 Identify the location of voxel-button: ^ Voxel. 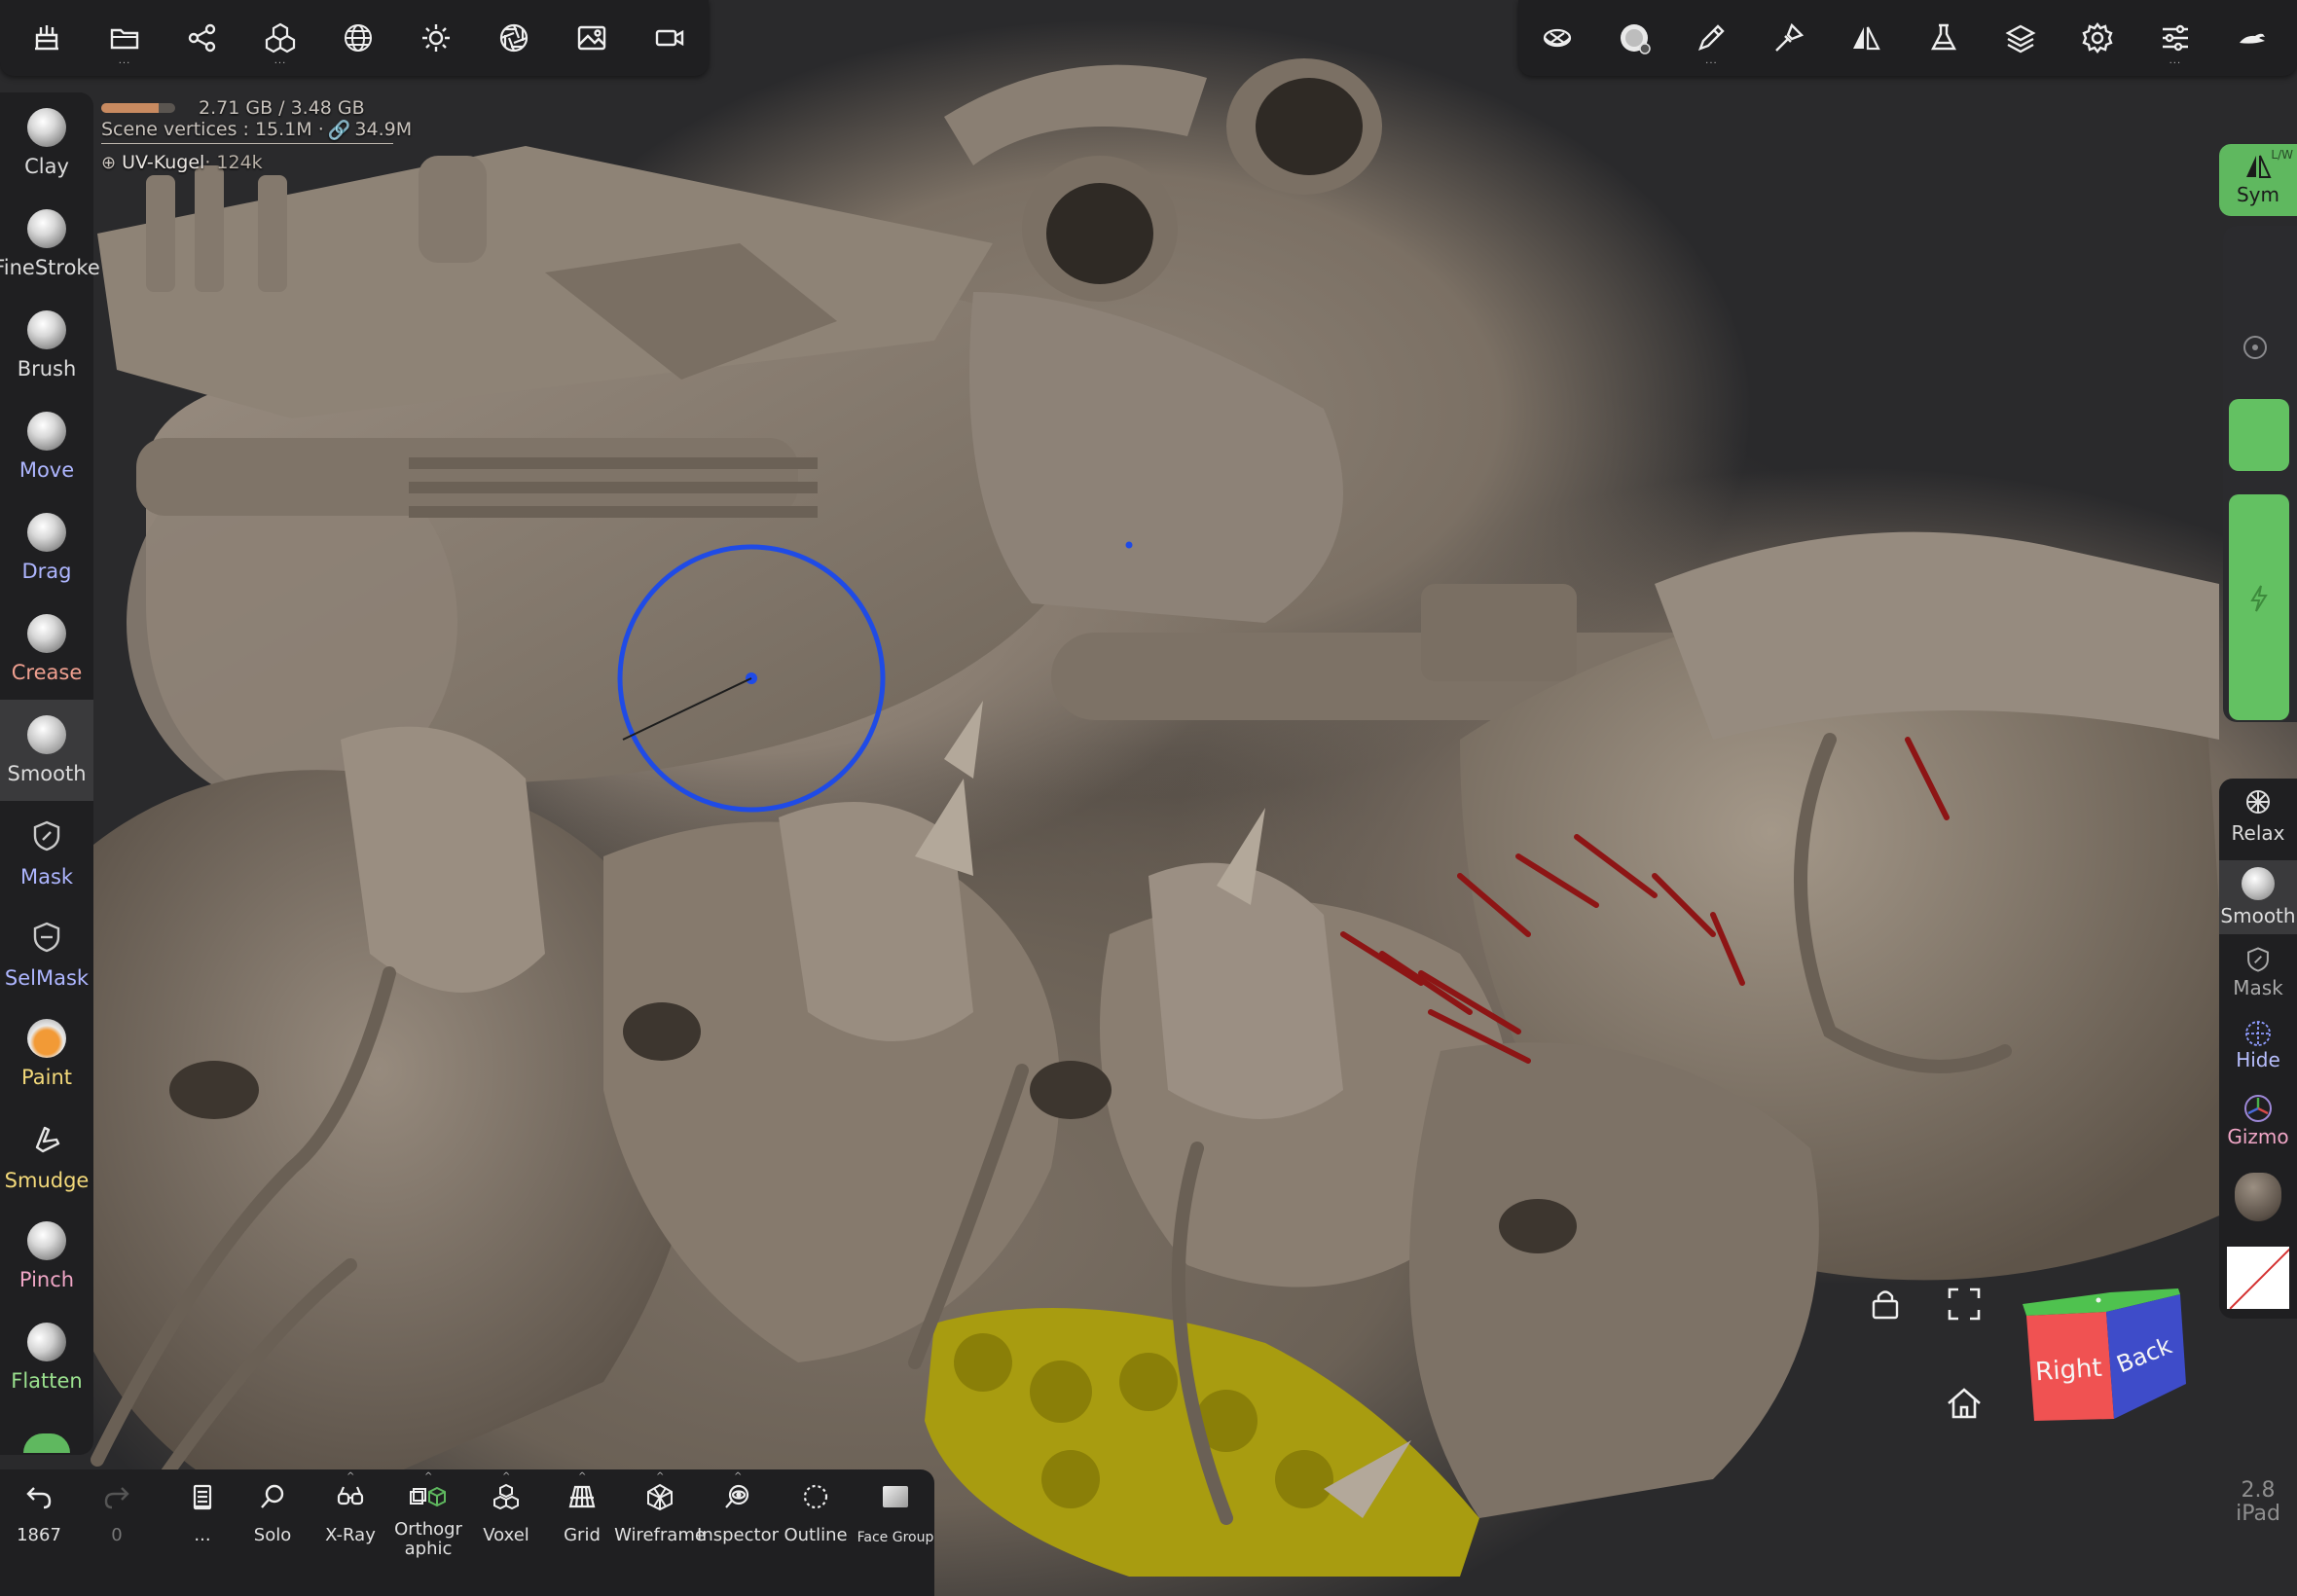
(506, 1508).